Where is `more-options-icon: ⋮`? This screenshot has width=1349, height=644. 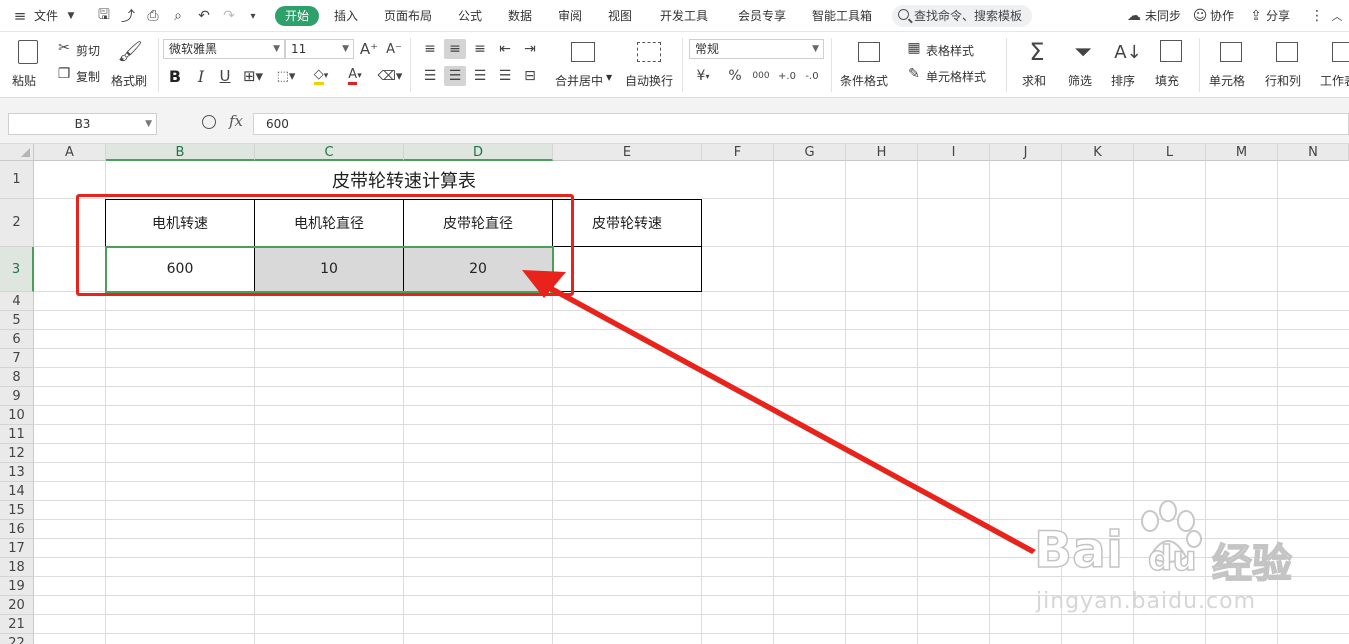 more-options-icon: ⋮ is located at coordinates (1317, 16).